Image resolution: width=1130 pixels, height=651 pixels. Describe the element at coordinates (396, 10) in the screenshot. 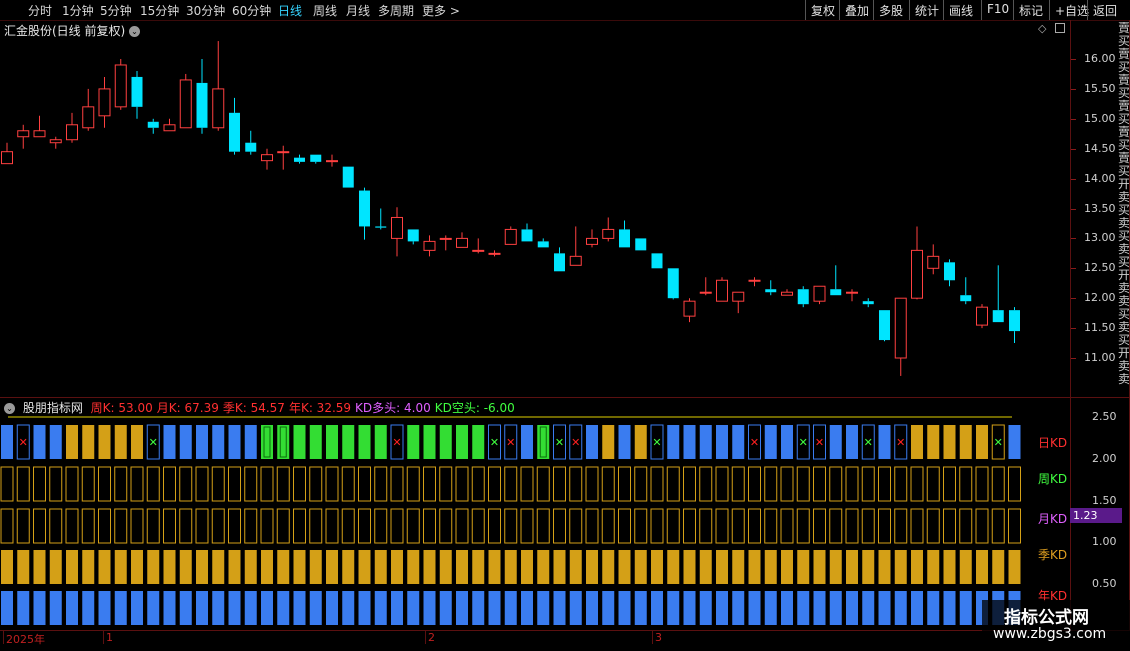

I see `period-tab-9: 多周期` at that location.